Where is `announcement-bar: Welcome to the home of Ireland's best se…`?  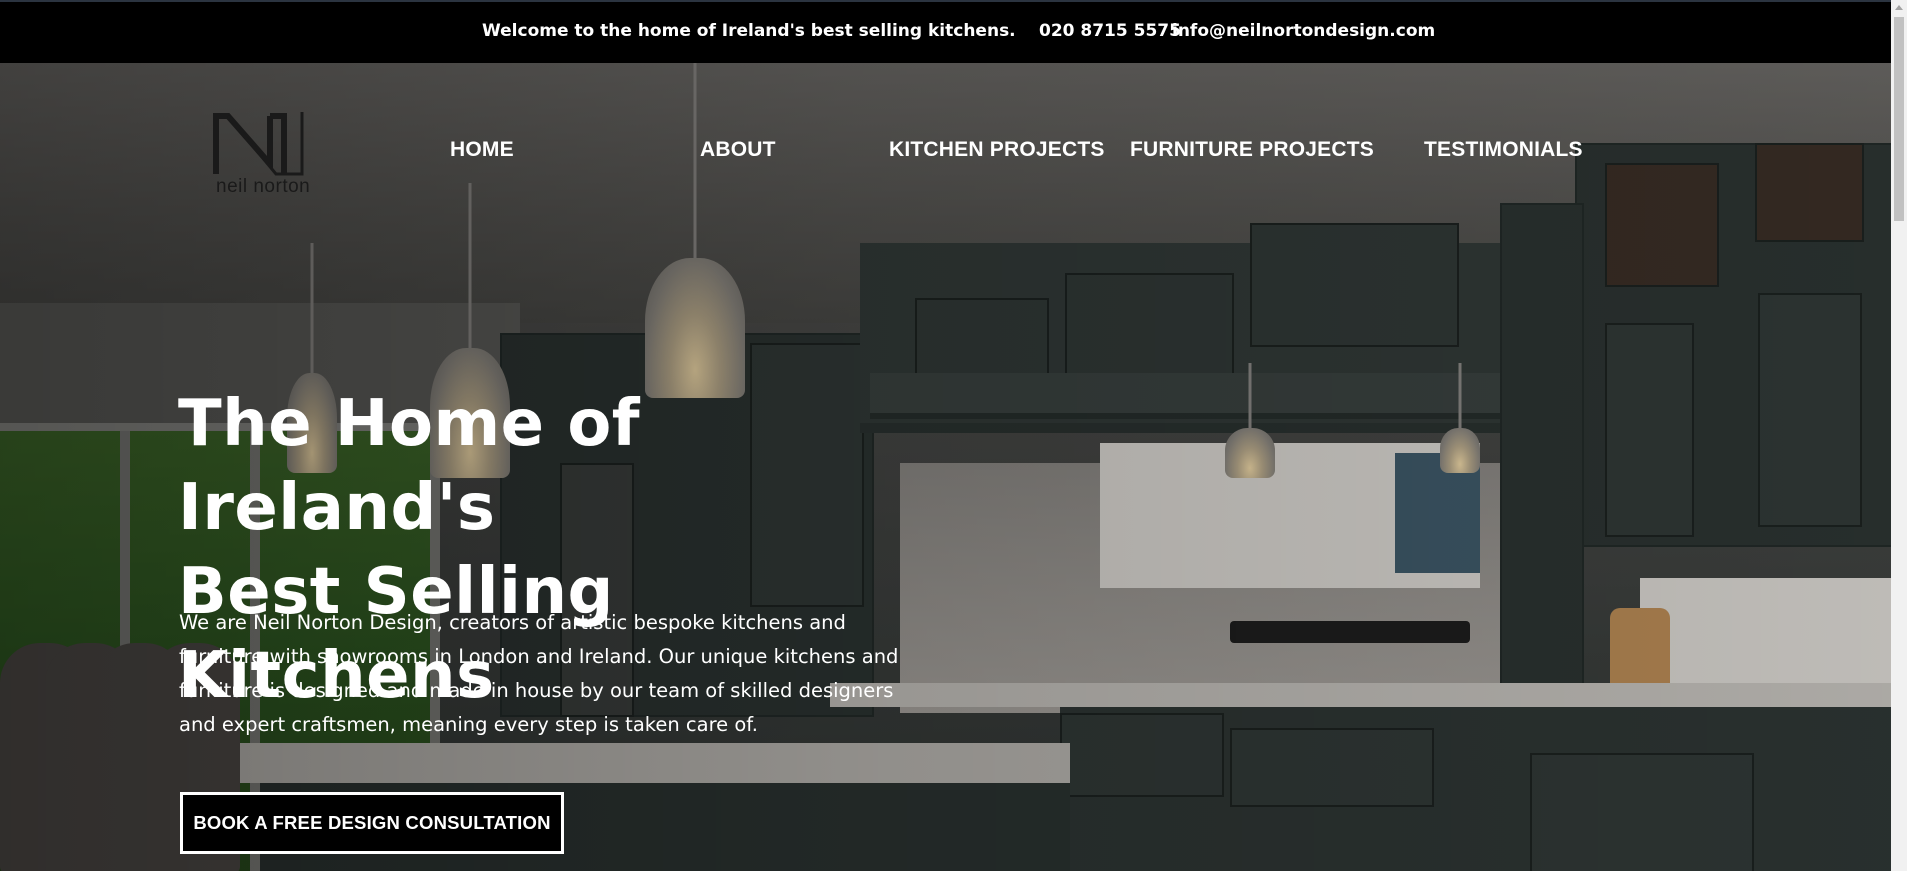 announcement-bar: Welcome to the home of Ireland's best se… is located at coordinates (945, 31).